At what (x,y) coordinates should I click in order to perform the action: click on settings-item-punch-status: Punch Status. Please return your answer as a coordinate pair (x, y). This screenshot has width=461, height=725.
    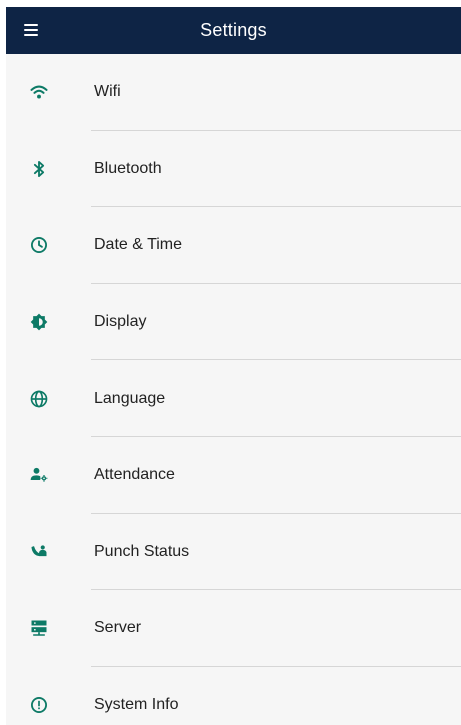
    Looking at the image, I should click on (233, 552).